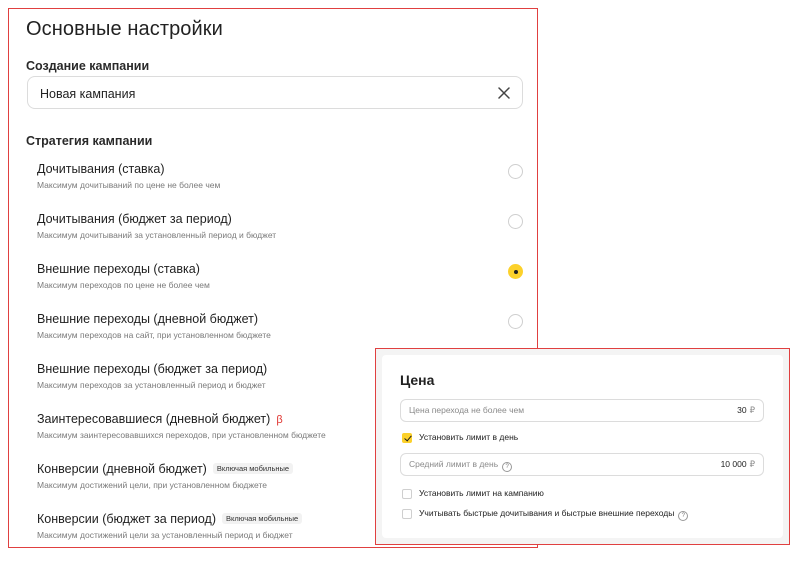  Describe the element at coordinates (481, 493) in the screenshot. I see `campaign-limit-label: Установить лимит на кампанию` at that location.